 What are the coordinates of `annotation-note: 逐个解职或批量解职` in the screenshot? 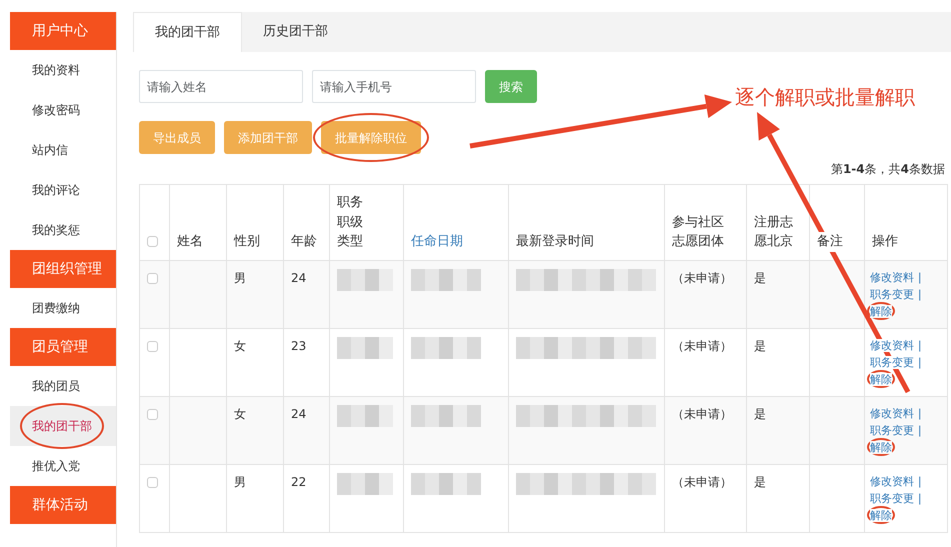 It's located at (825, 97).